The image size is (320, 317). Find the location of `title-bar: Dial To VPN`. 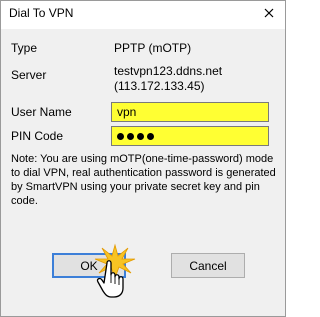

title-bar: Dial To VPN is located at coordinates (143, 15).